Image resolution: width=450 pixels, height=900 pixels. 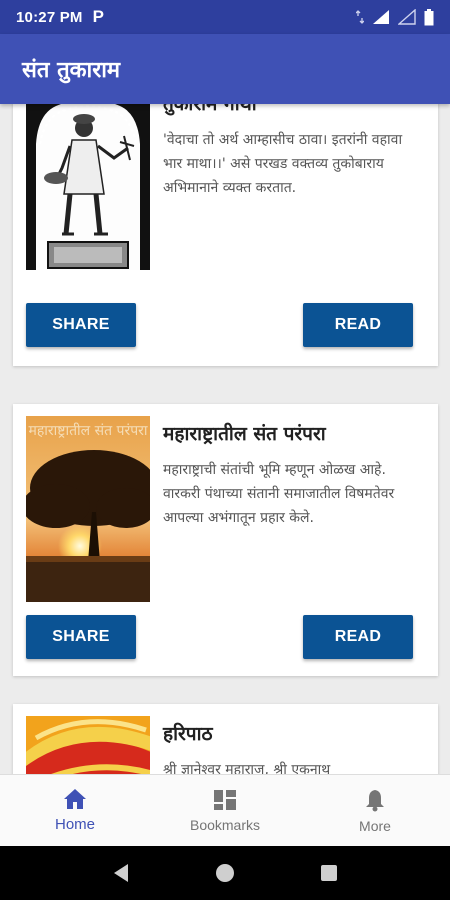 I want to click on card-title: महाराष्ट्रातील संत परंपरा, so click(x=244, y=434).